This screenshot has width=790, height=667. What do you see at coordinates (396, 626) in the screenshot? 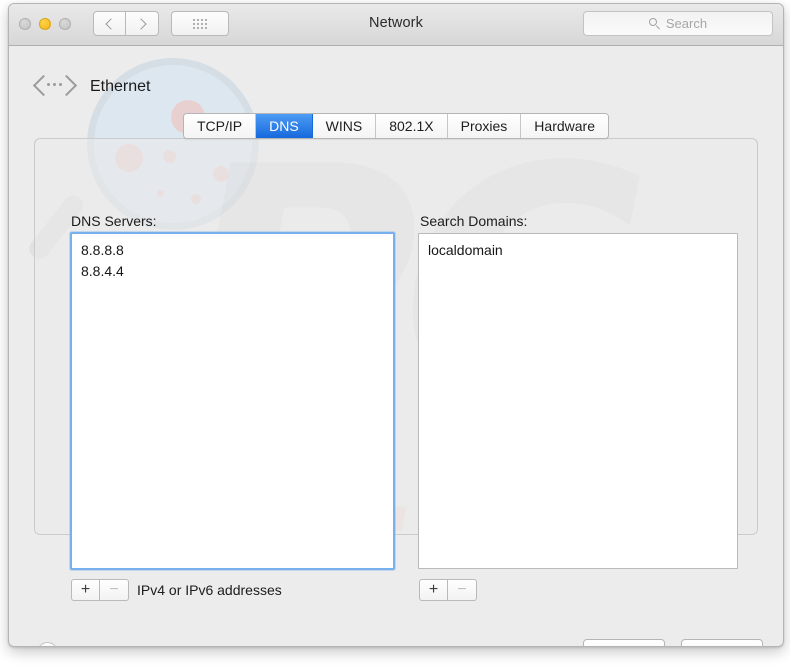
I see `dialog-footer: ? Cancel OK` at bounding box center [396, 626].